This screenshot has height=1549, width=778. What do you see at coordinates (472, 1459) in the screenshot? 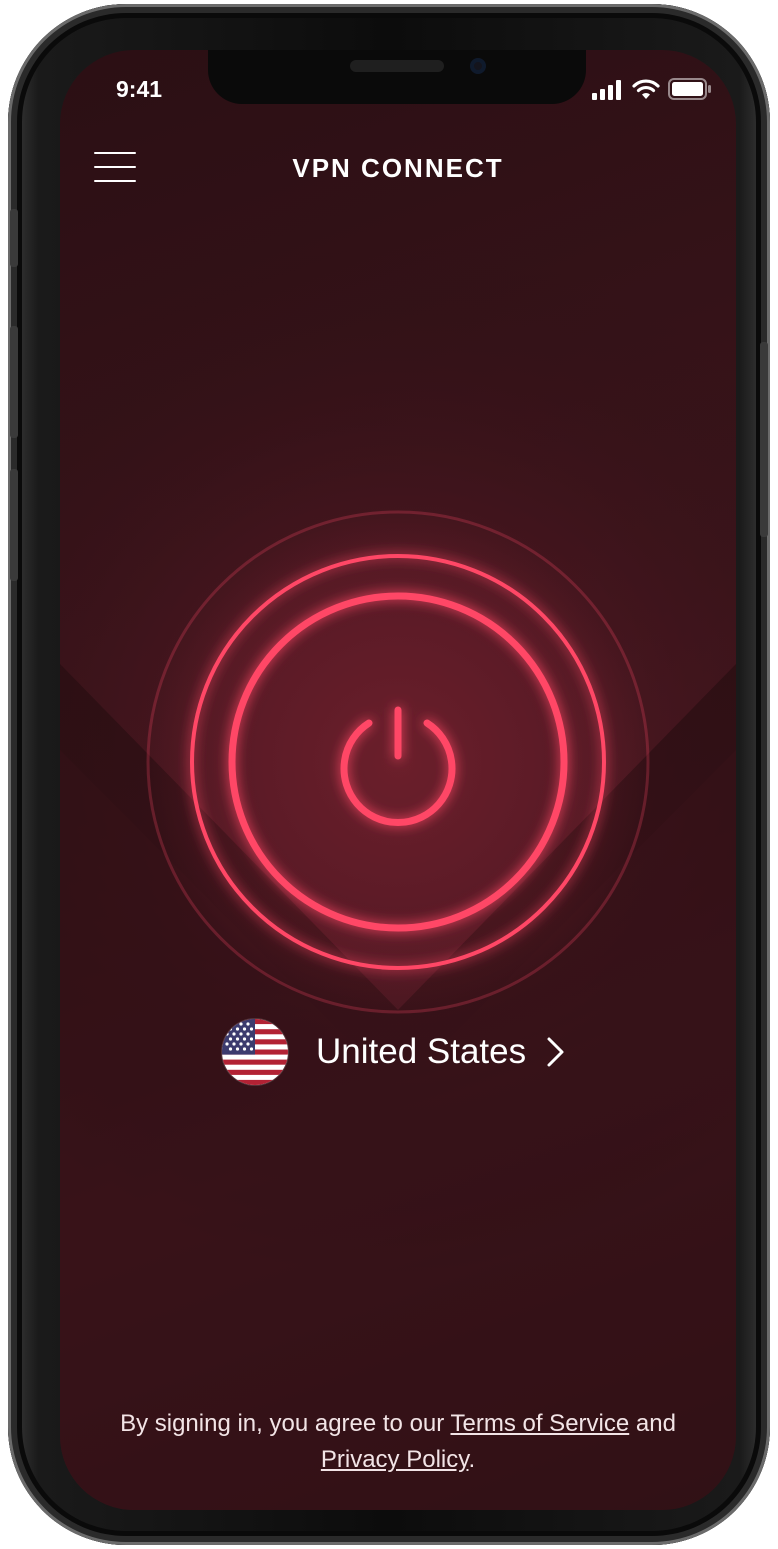
I see `legal-suffix: .` at bounding box center [472, 1459].